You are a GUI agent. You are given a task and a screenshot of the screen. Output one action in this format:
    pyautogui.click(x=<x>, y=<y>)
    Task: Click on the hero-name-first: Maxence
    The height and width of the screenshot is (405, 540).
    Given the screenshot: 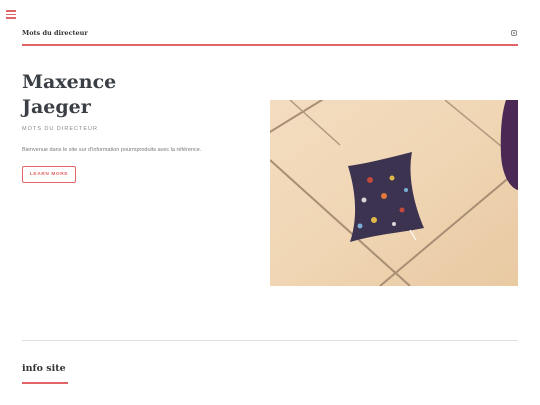 What is the action you would take?
    pyautogui.click(x=69, y=82)
    